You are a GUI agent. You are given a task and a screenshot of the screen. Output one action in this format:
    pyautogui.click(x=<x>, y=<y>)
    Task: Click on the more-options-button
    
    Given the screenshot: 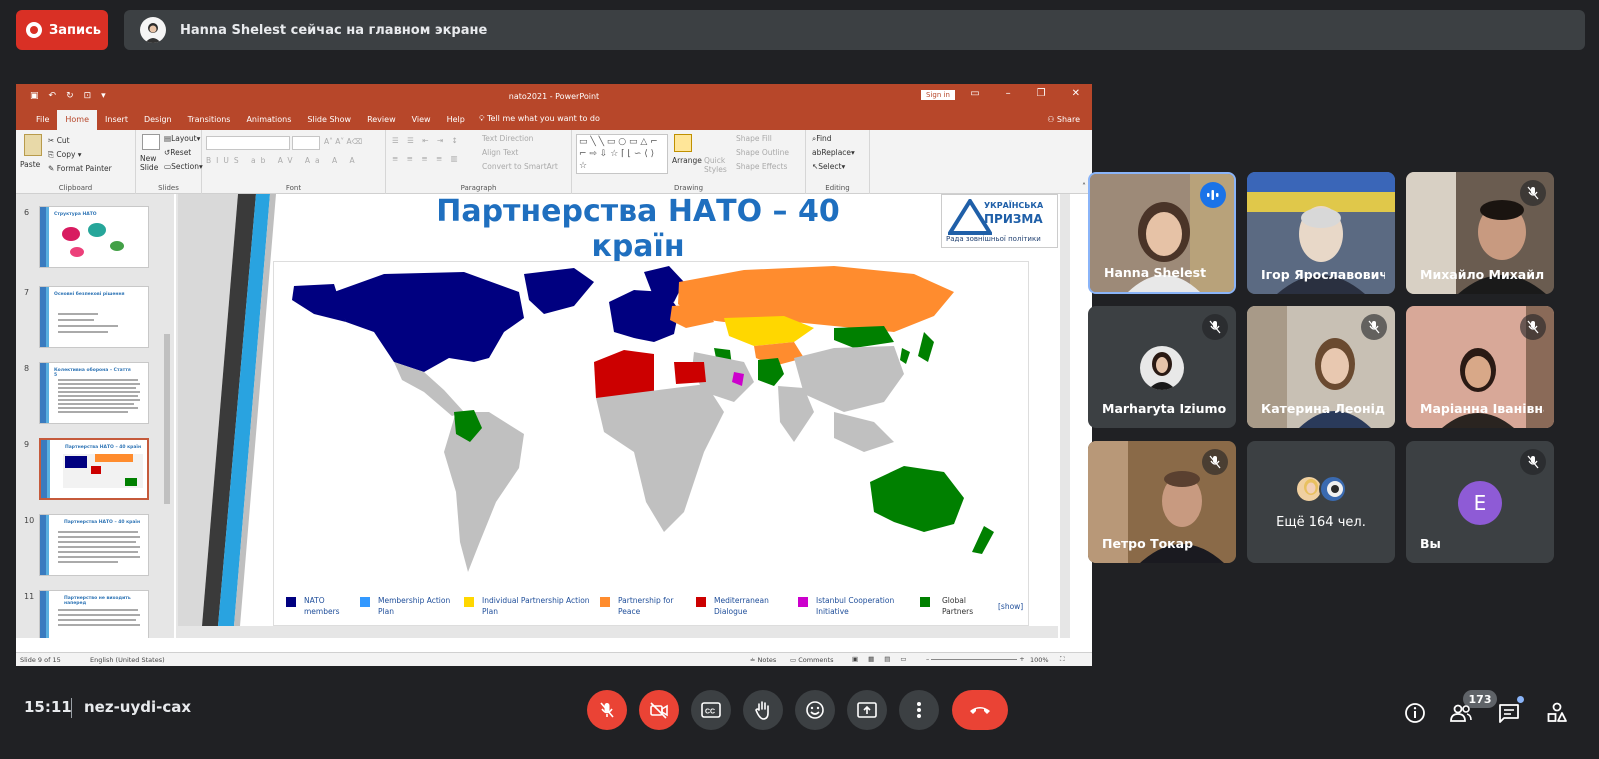 What is the action you would take?
    pyautogui.click(x=919, y=710)
    